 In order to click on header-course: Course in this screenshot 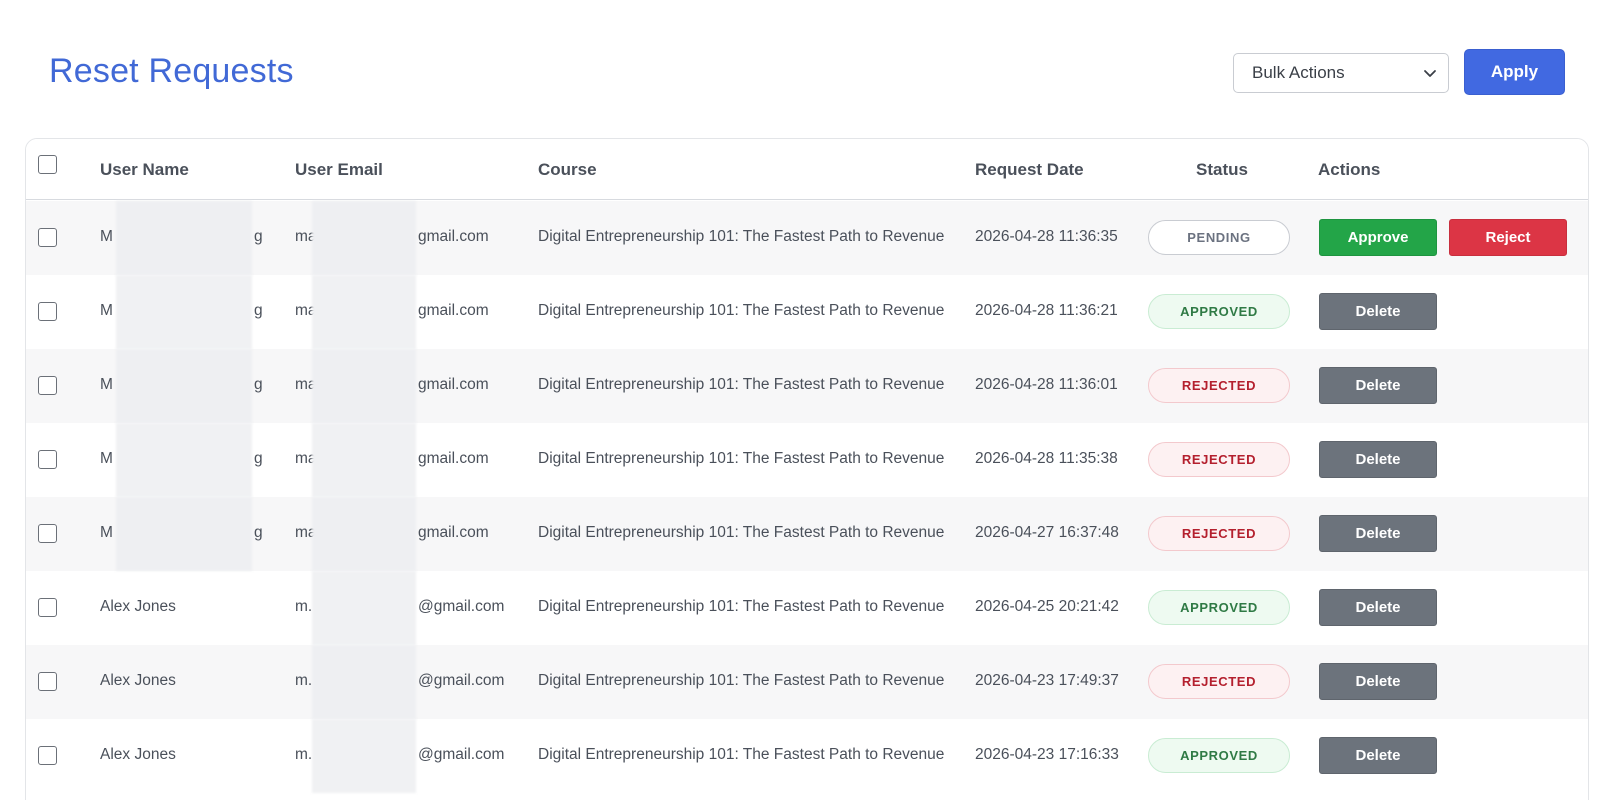, I will do `click(567, 169)`.